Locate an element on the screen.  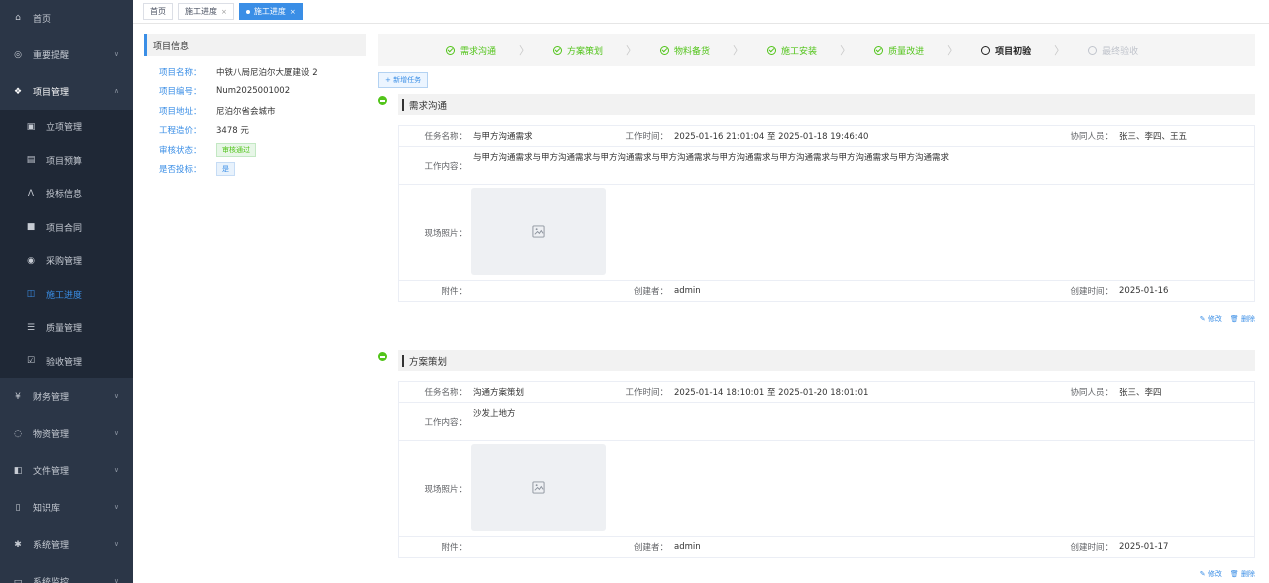
step-initial-acceptance: 项目初验 is located at coordinates (1006, 50).